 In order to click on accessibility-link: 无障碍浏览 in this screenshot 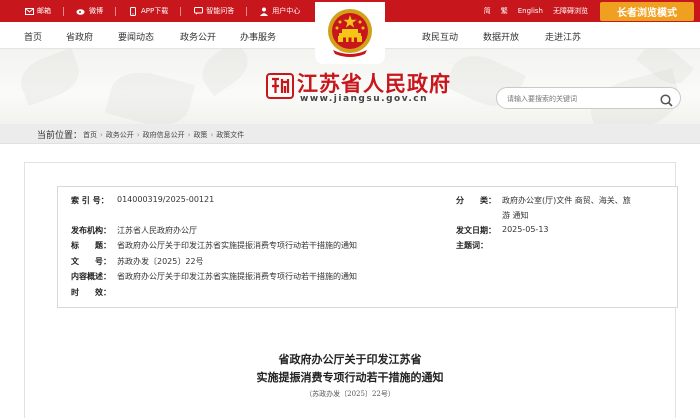, I will do `click(570, 11)`.